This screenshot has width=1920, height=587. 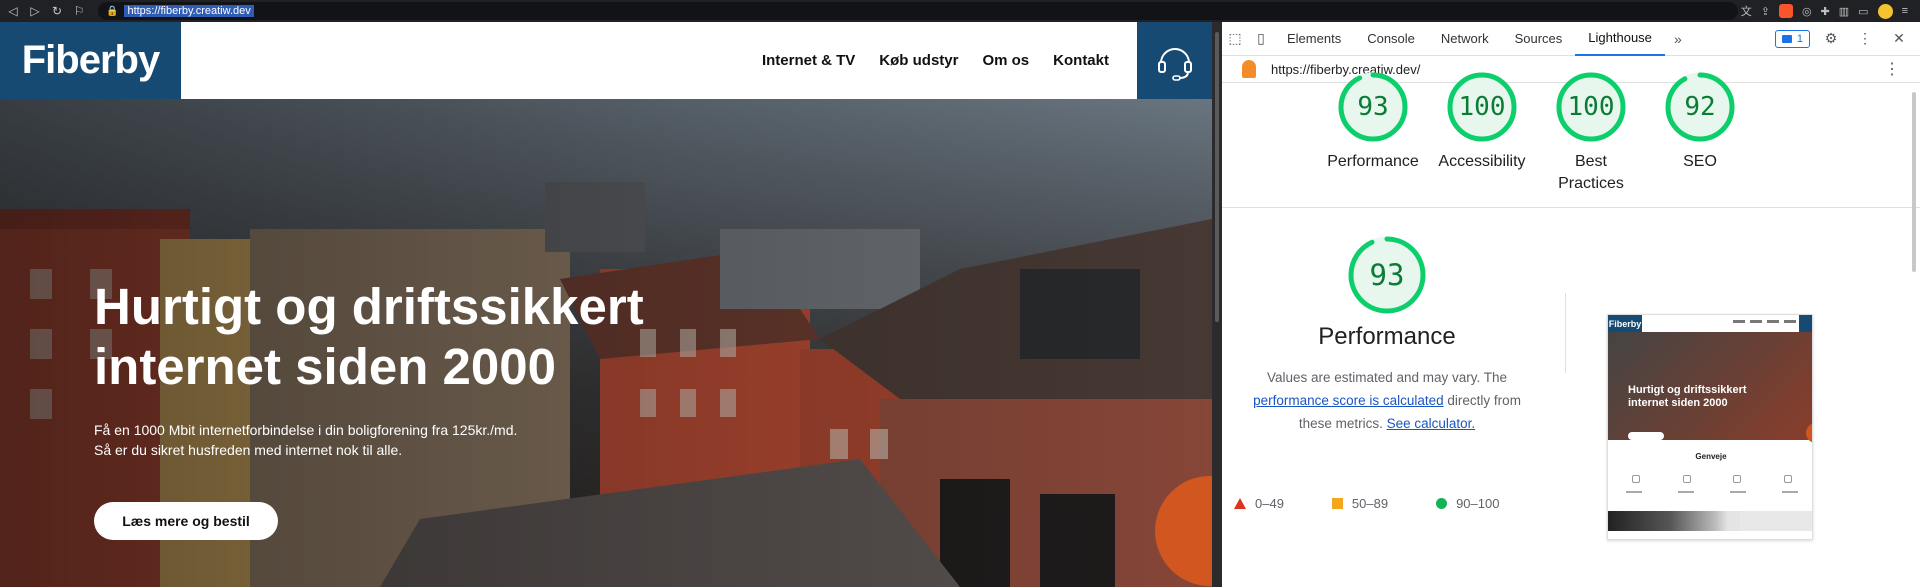 What do you see at coordinates (1391, 39) in the screenshot?
I see `tab-console: Console` at bounding box center [1391, 39].